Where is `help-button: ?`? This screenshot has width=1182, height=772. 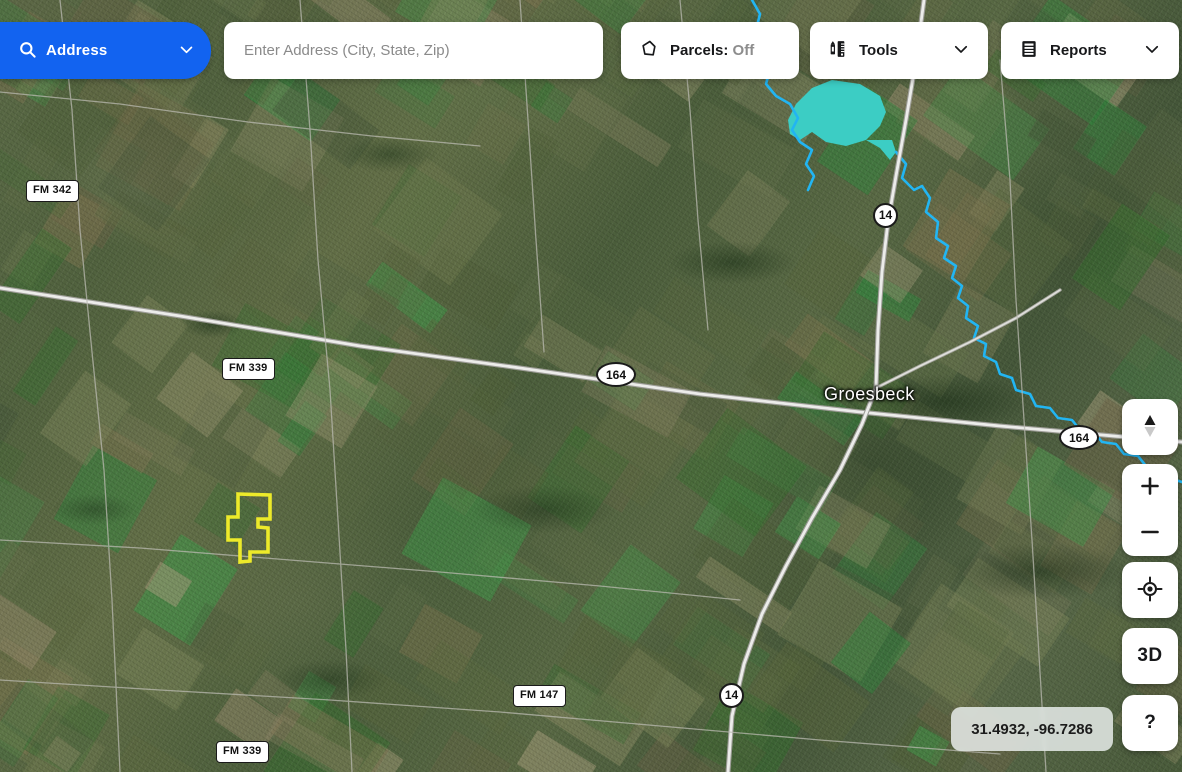 help-button: ? is located at coordinates (1150, 723).